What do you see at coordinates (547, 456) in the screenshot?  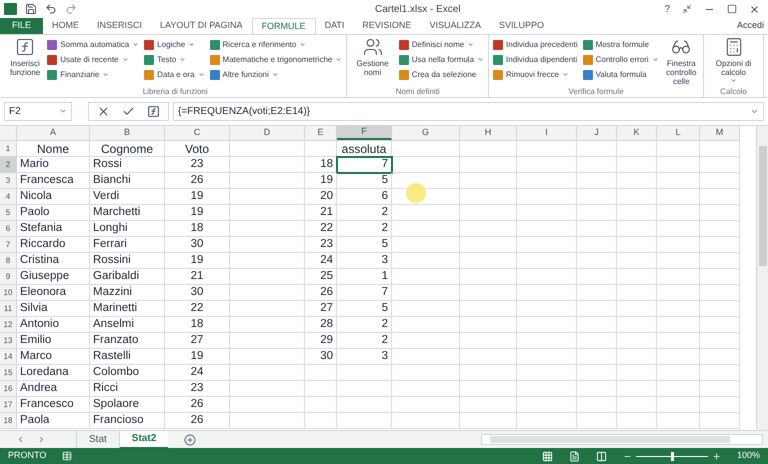 I see `normal-view-icon` at bounding box center [547, 456].